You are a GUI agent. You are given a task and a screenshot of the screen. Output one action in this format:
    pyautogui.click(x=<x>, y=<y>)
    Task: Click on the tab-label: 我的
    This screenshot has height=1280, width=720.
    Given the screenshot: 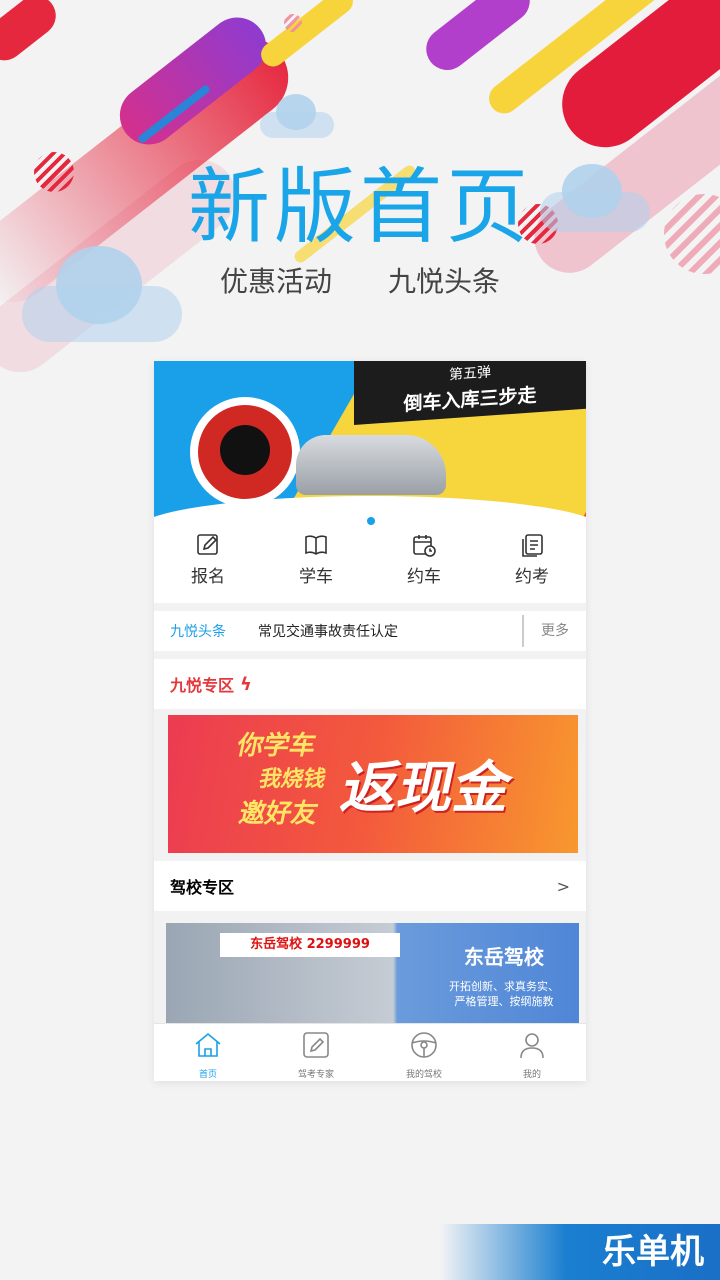 What is the action you would take?
    pyautogui.click(x=531, y=1075)
    